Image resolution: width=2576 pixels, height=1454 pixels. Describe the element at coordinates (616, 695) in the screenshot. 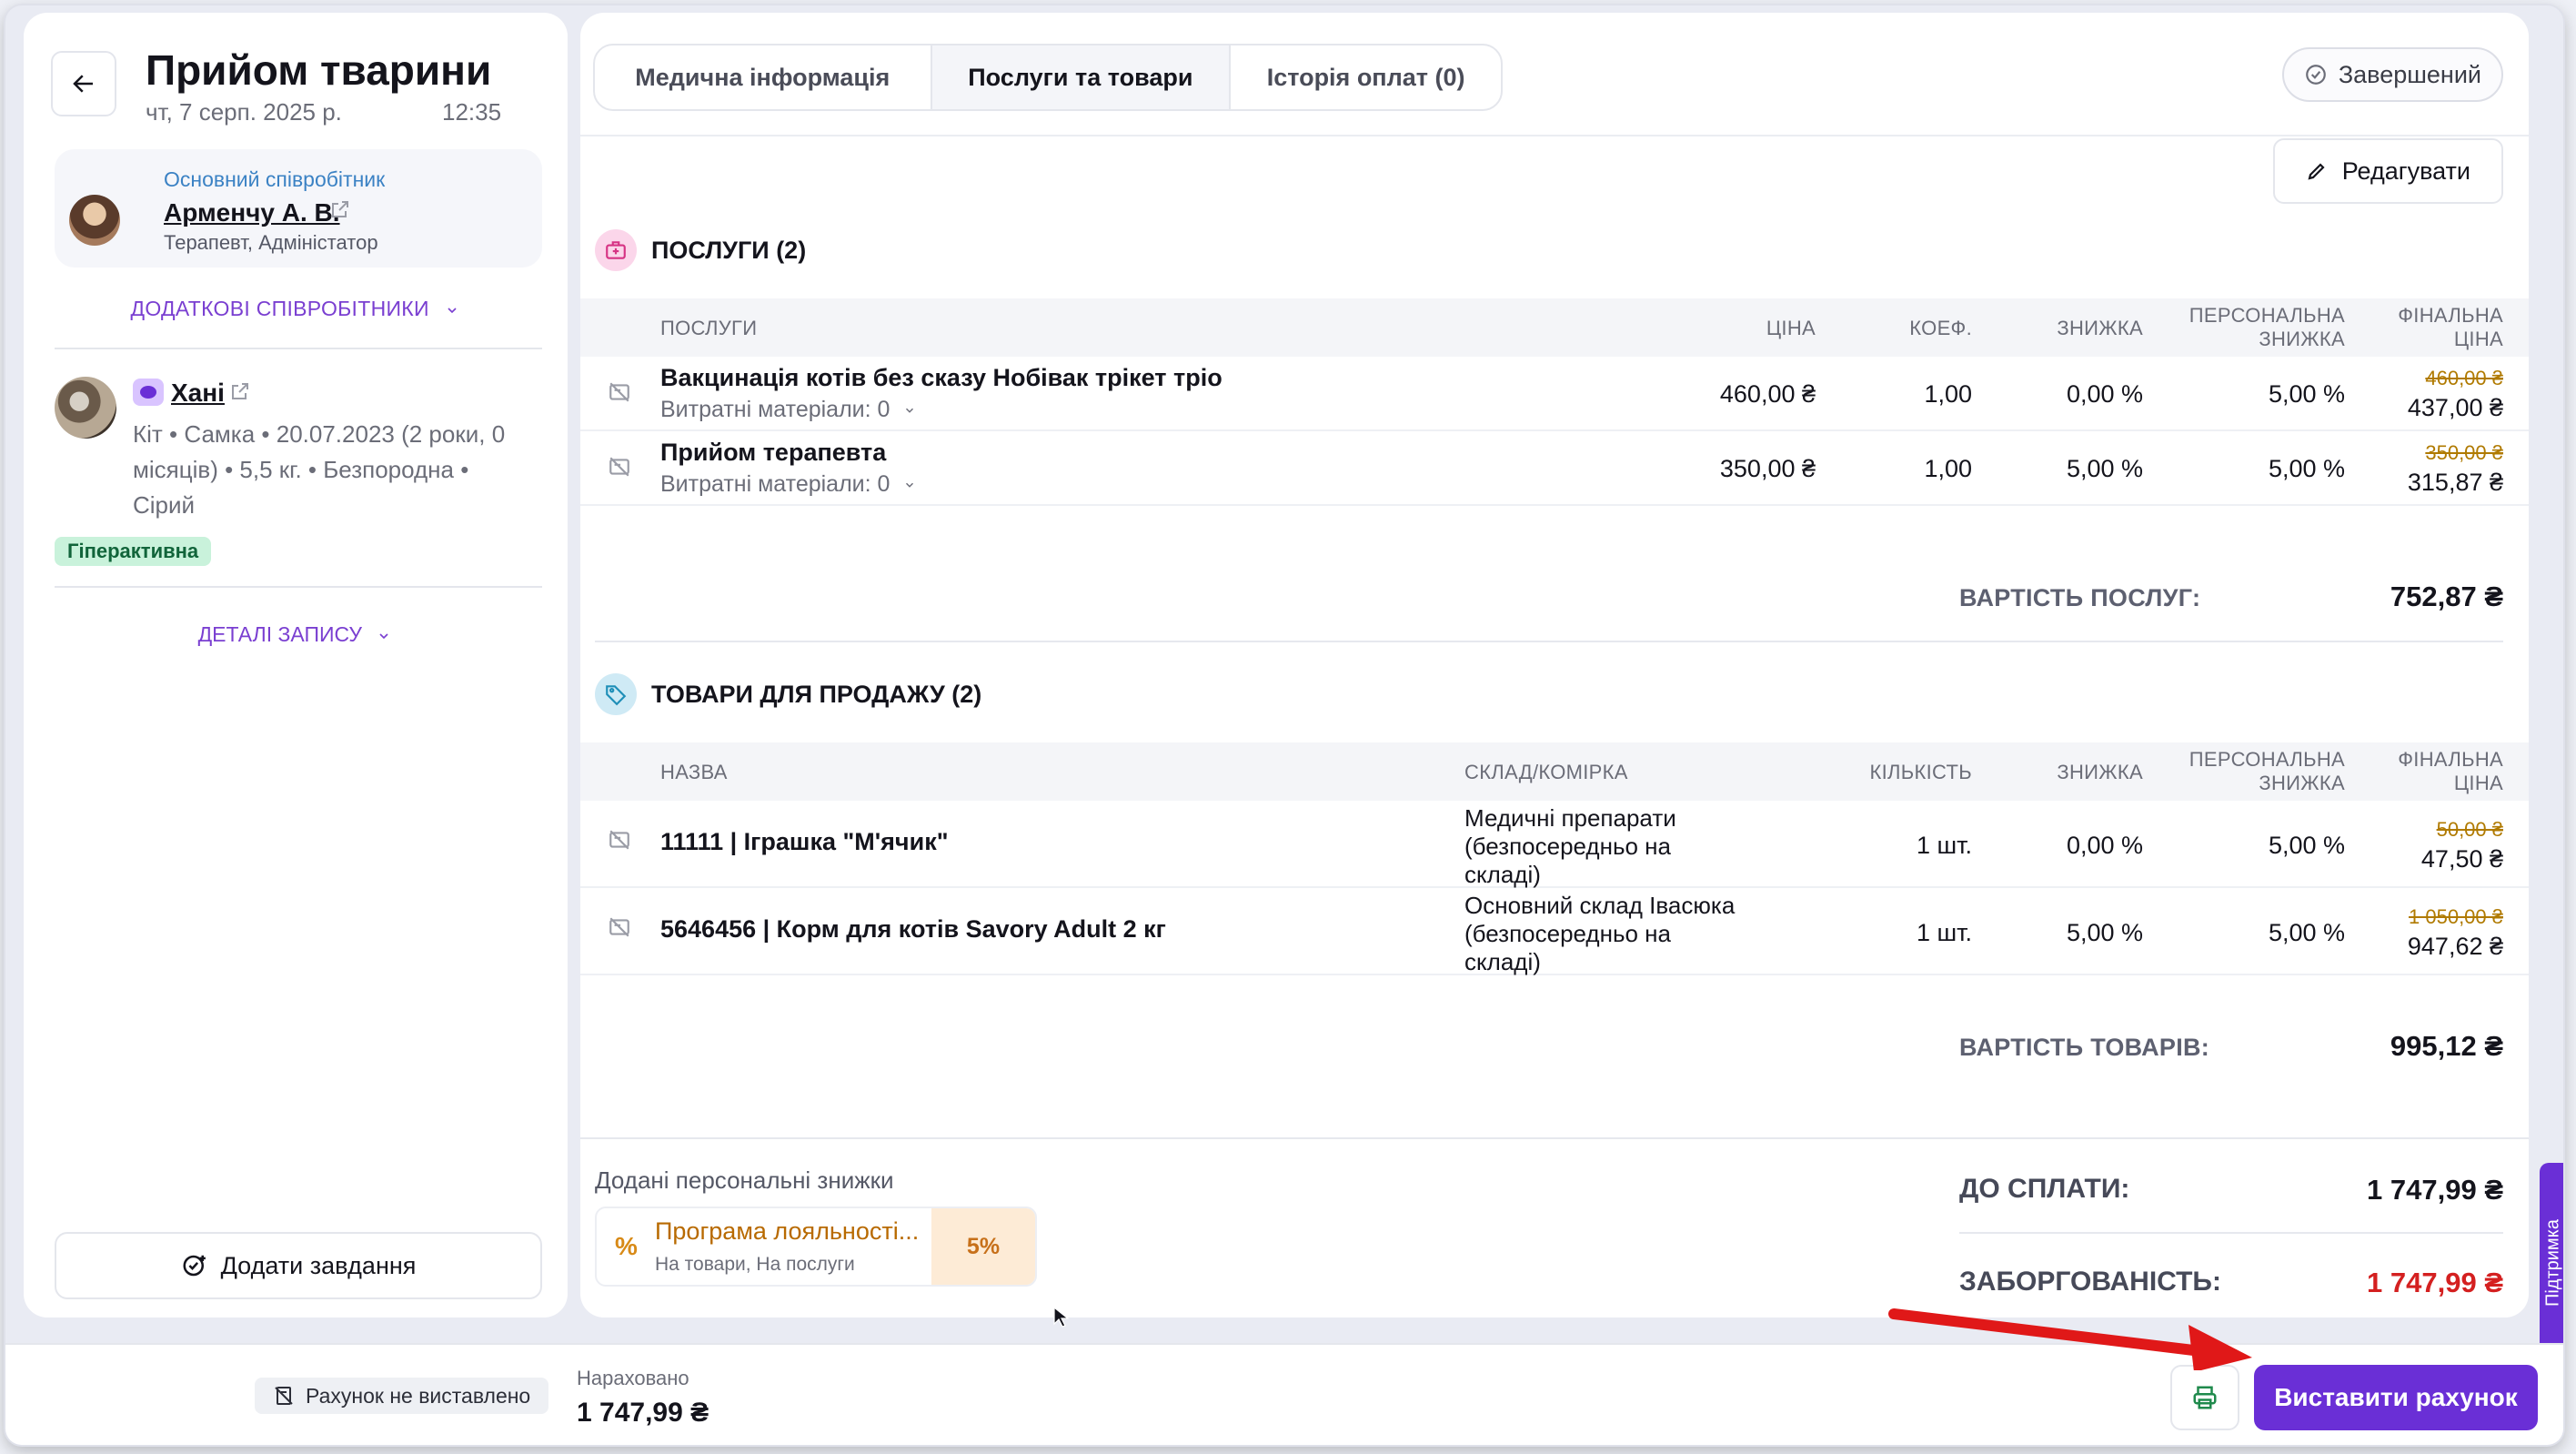

I see `price-tag-icon` at that location.